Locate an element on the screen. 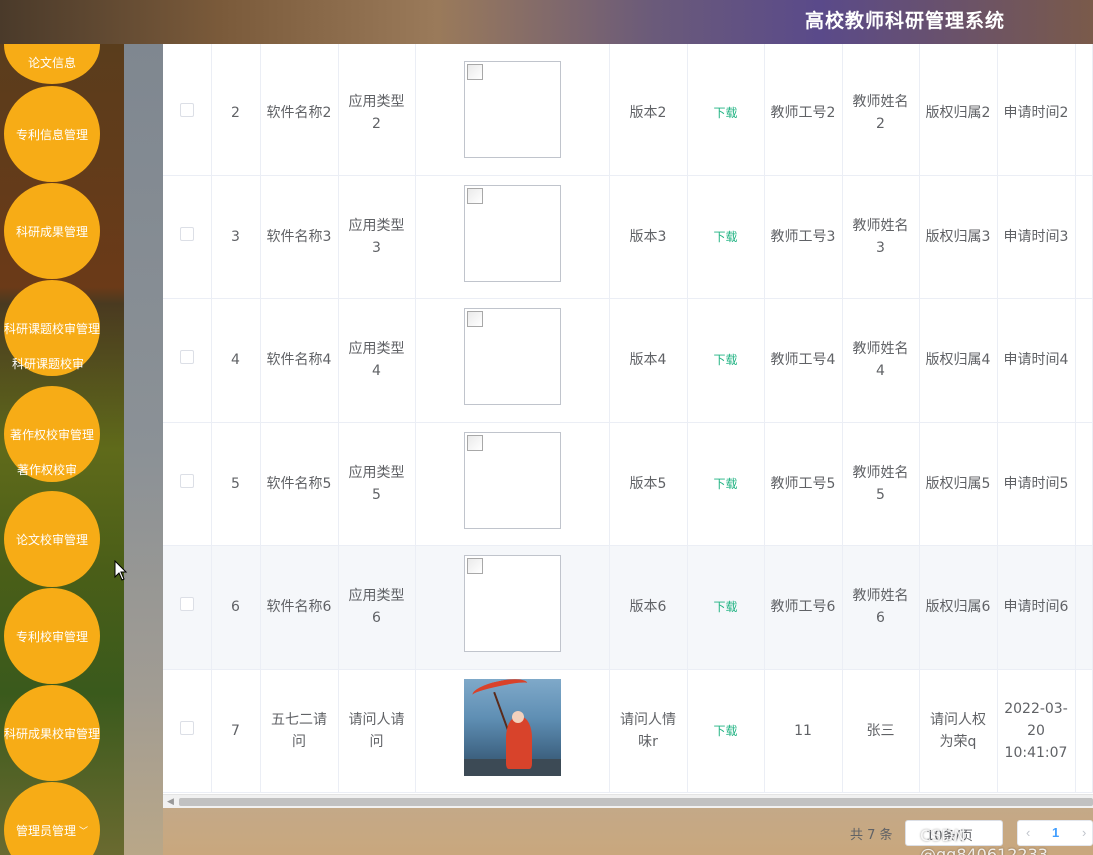  cell-version: 版本3 is located at coordinates (648, 237).